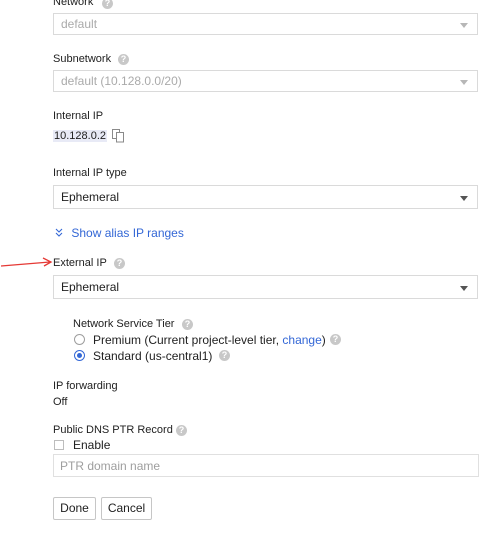 The width and height of the screenshot is (490, 541). I want to click on cancel-button: Cancel, so click(126, 508).